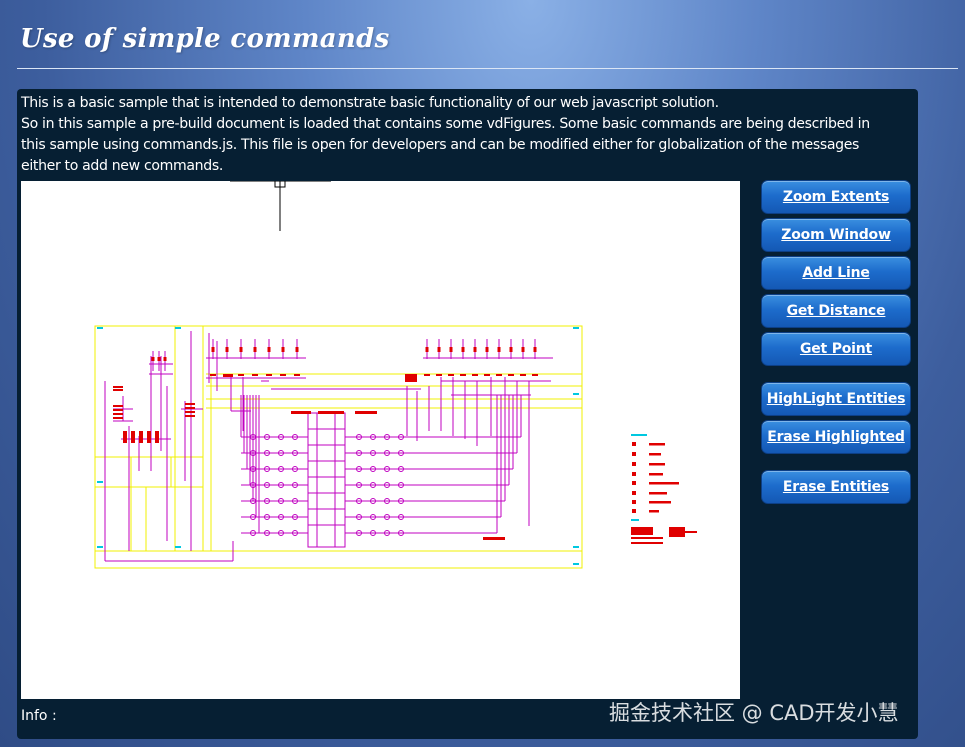 The height and width of the screenshot is (747, 965). What do you see at coordinates (836, 197) in the screenshot?
I see `zoom-extents-button: Zoom Extents` at bounding box center [836, 197].